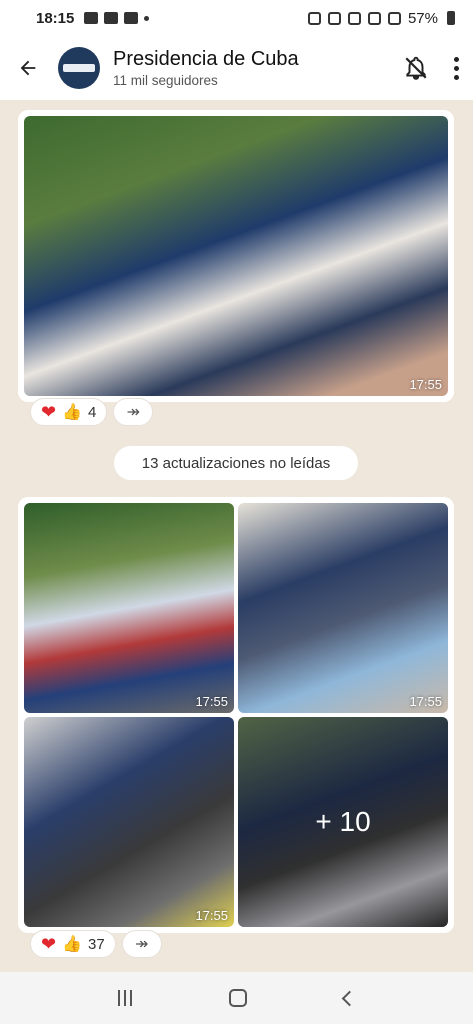 This screenshot has width=473, height=1024. I want to click on more-vertical-icon, so click(456, 59).